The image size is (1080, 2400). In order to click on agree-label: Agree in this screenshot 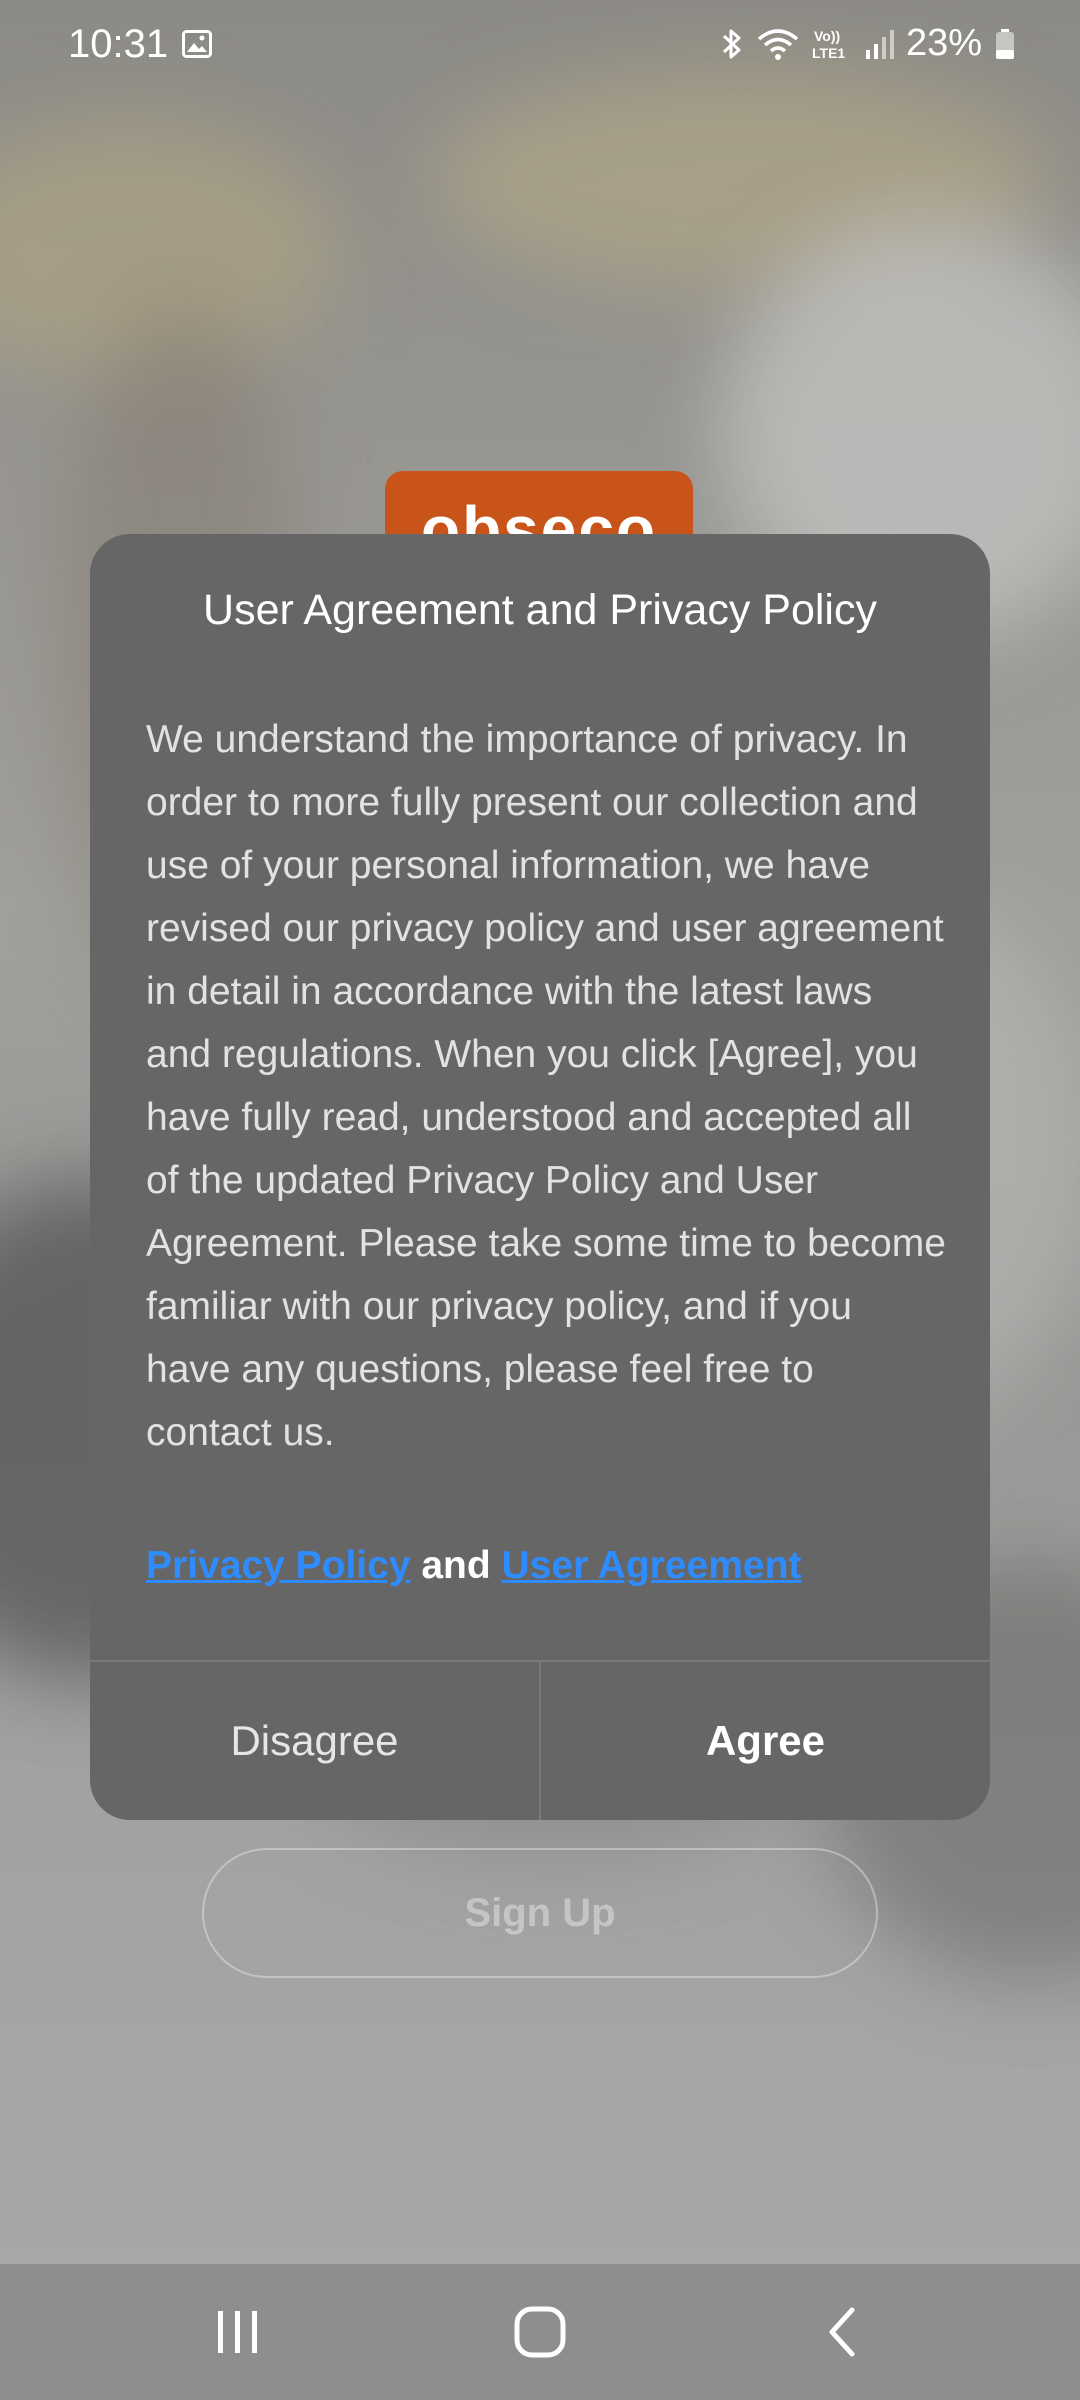, I will do `click(765, 1740)`.